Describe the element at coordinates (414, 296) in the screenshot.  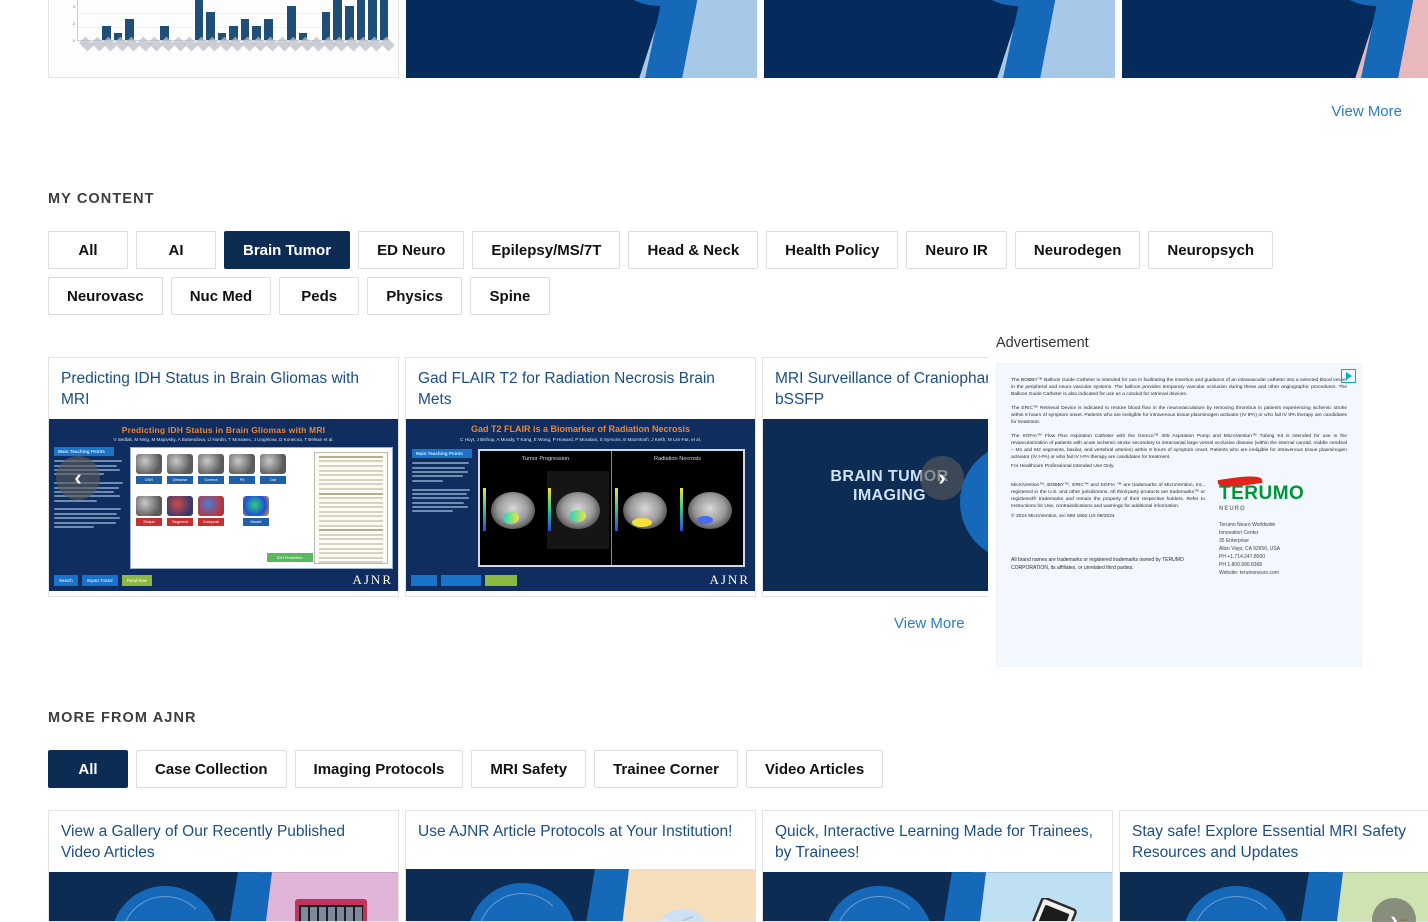
I see `filter-chip-physics: Physics` at that location.